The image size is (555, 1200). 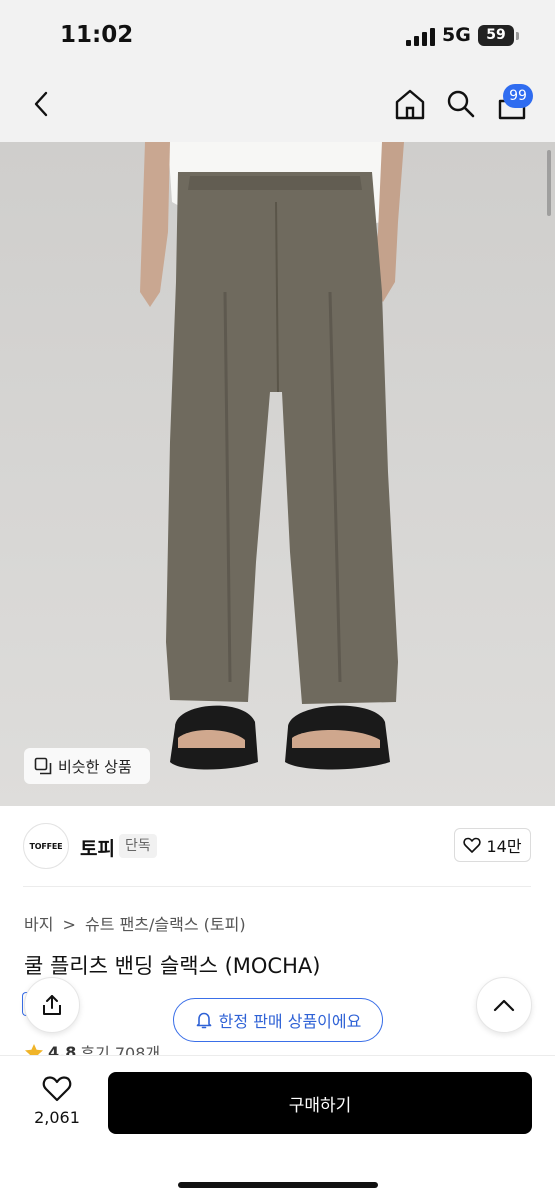 I want to click on brand-logo: TOFFEE, so click(x=46, y=846).